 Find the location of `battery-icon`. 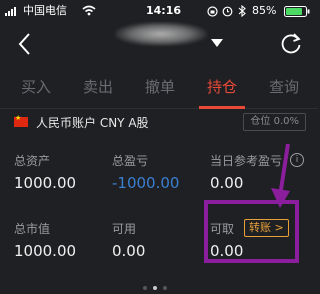

battery-icon is located at coordinates (297, 11).